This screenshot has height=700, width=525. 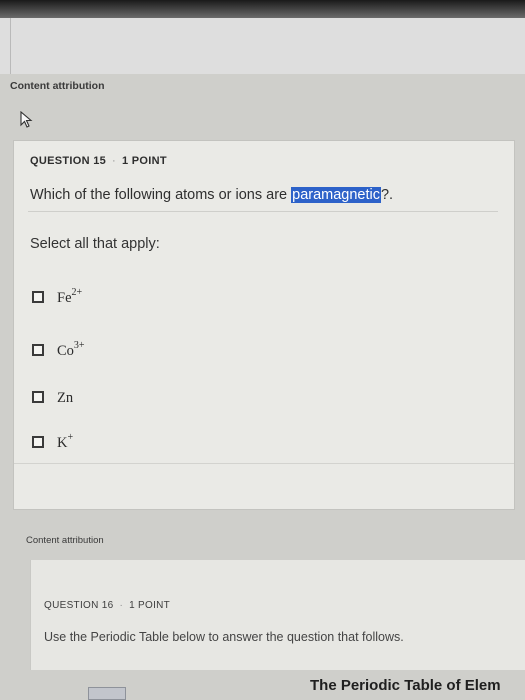 What do you see at coordinates (52, 442) in the screenshot?
I see `option-k: K+` at bounding box center [52, 442].